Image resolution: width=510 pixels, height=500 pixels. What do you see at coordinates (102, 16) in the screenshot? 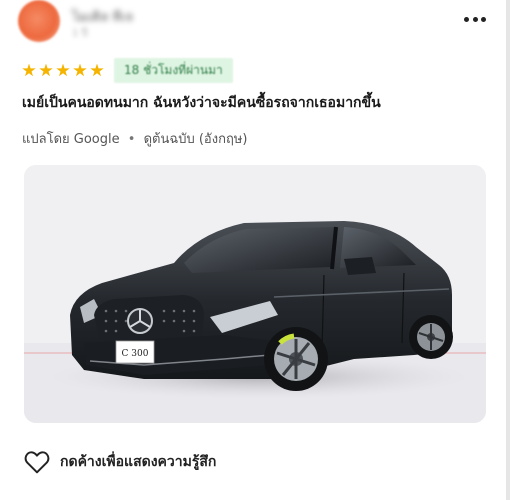
I see `reviewer-name: ไมเคิล ทีเจ` at bounding box center [102, 16].